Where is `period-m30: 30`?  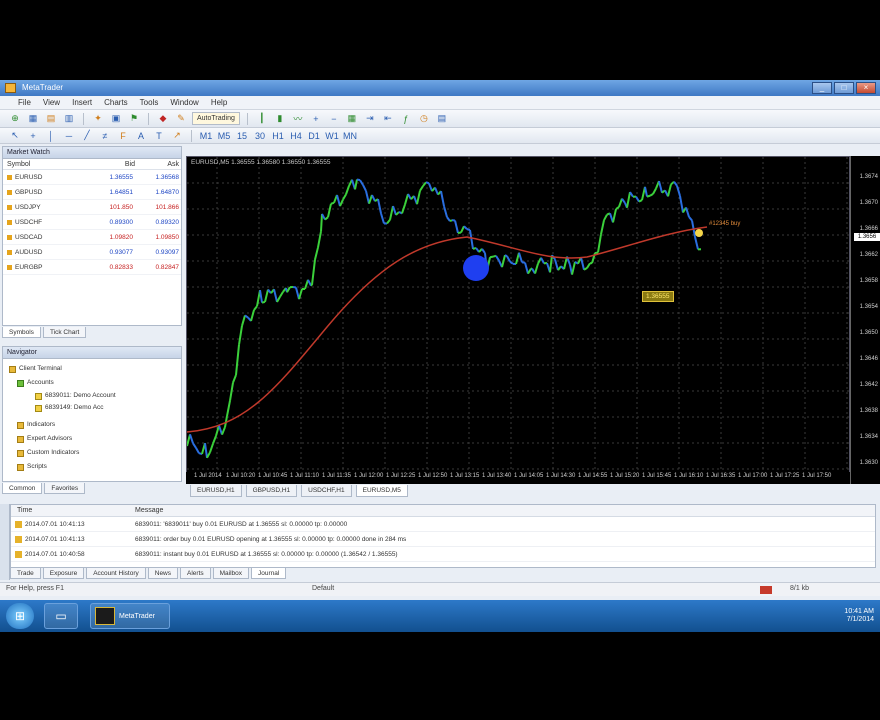 period-m30: 30 is located at coordinates (260, 136).